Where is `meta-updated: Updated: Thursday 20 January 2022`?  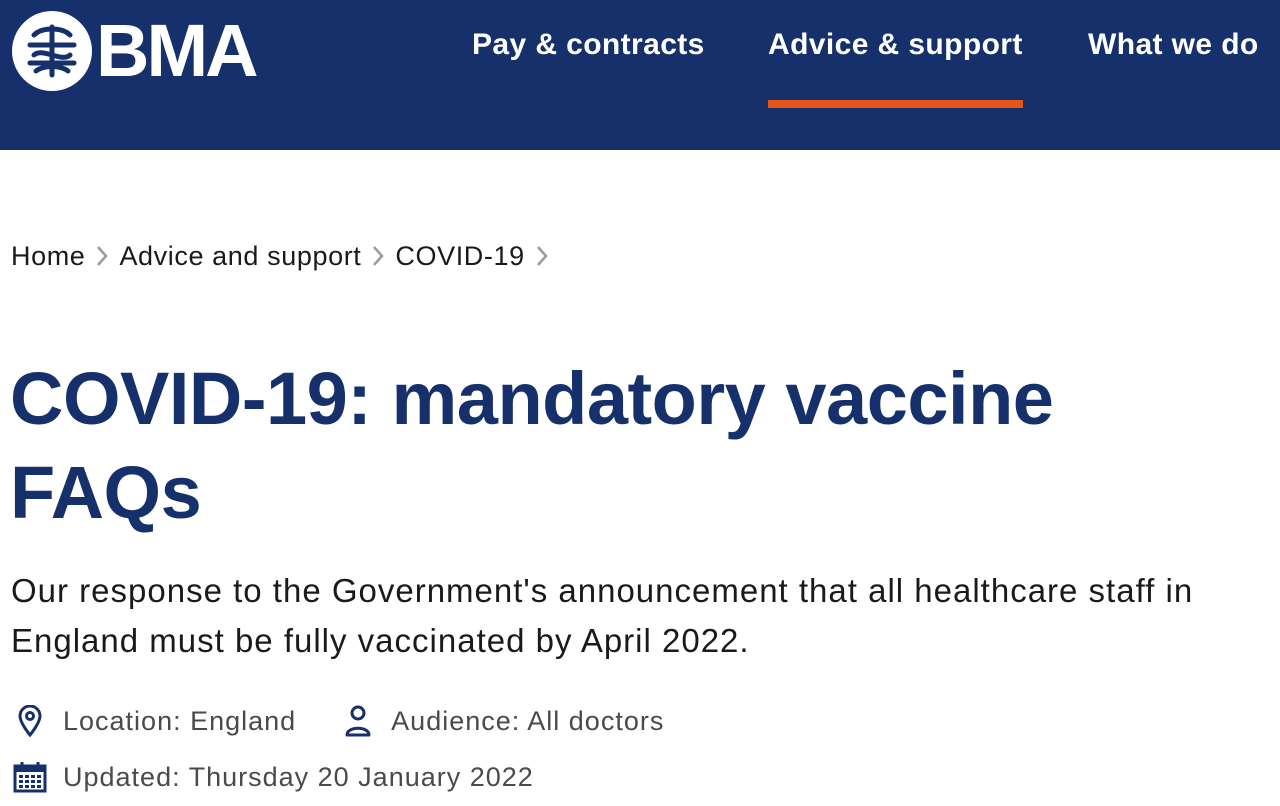 meta-updated: Updated: Thursday 20 January 2022 is located at coordinates (298, 776).